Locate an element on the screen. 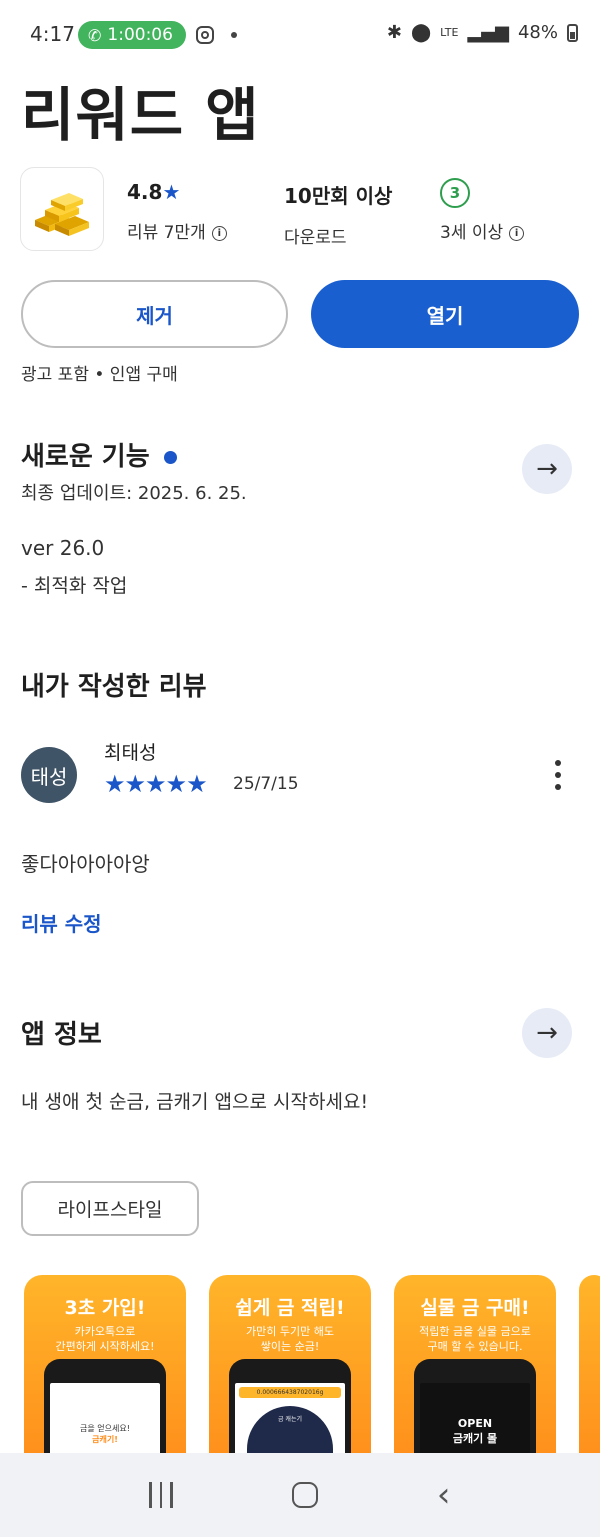 The width and height of the screenshot is (600, 1537). screenshot-subtitle: 적립한 금을 실물 금으로 is located at coordinates (475, 1331).